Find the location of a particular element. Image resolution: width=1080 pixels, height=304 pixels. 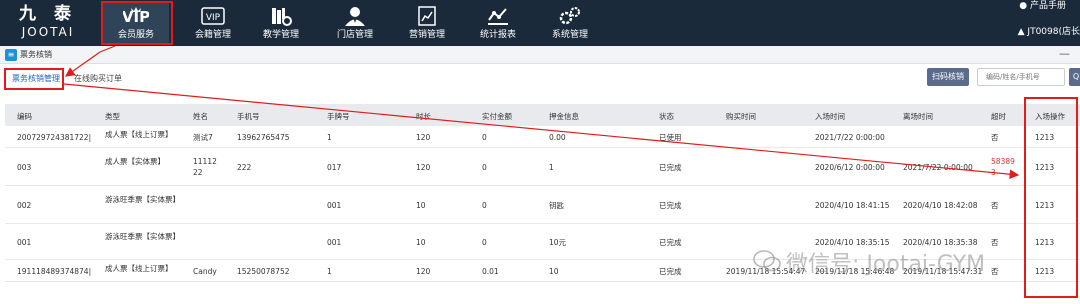

col-paid: 实付金额 is located at coordinates (497, 116).